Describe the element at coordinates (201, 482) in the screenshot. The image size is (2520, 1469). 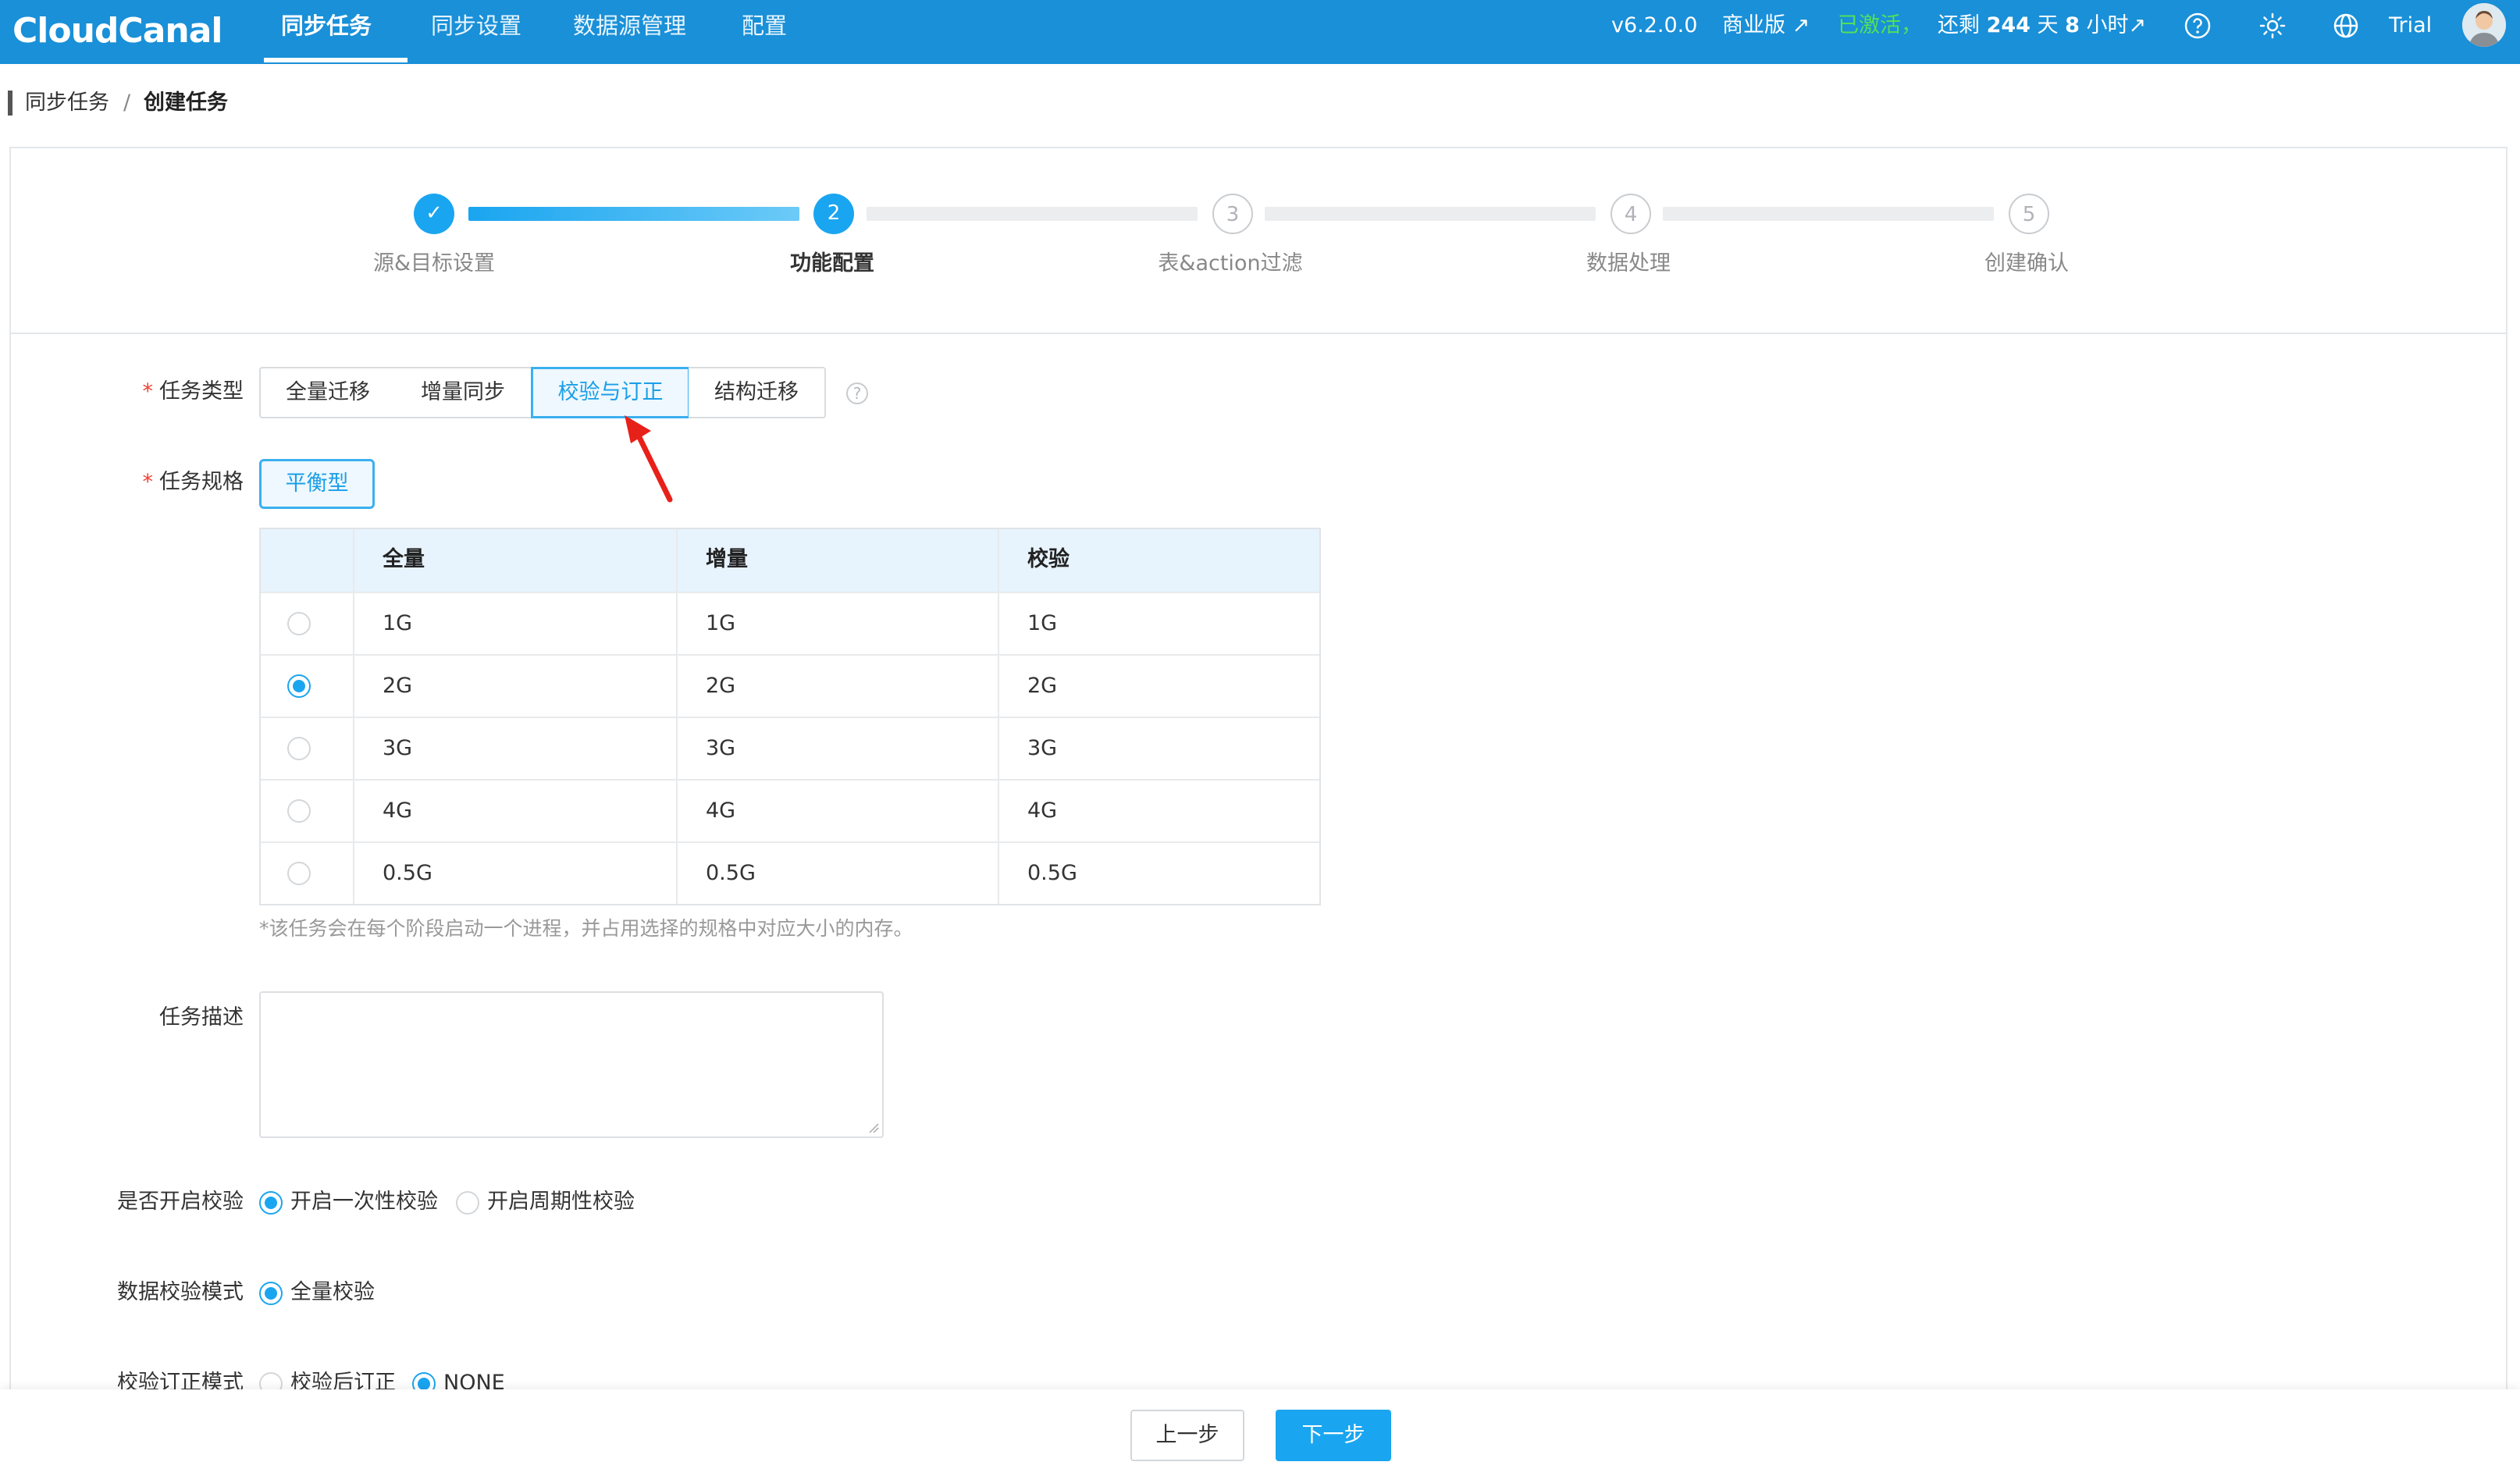
I see `task-spec-label-text: 任务规格` at that location.